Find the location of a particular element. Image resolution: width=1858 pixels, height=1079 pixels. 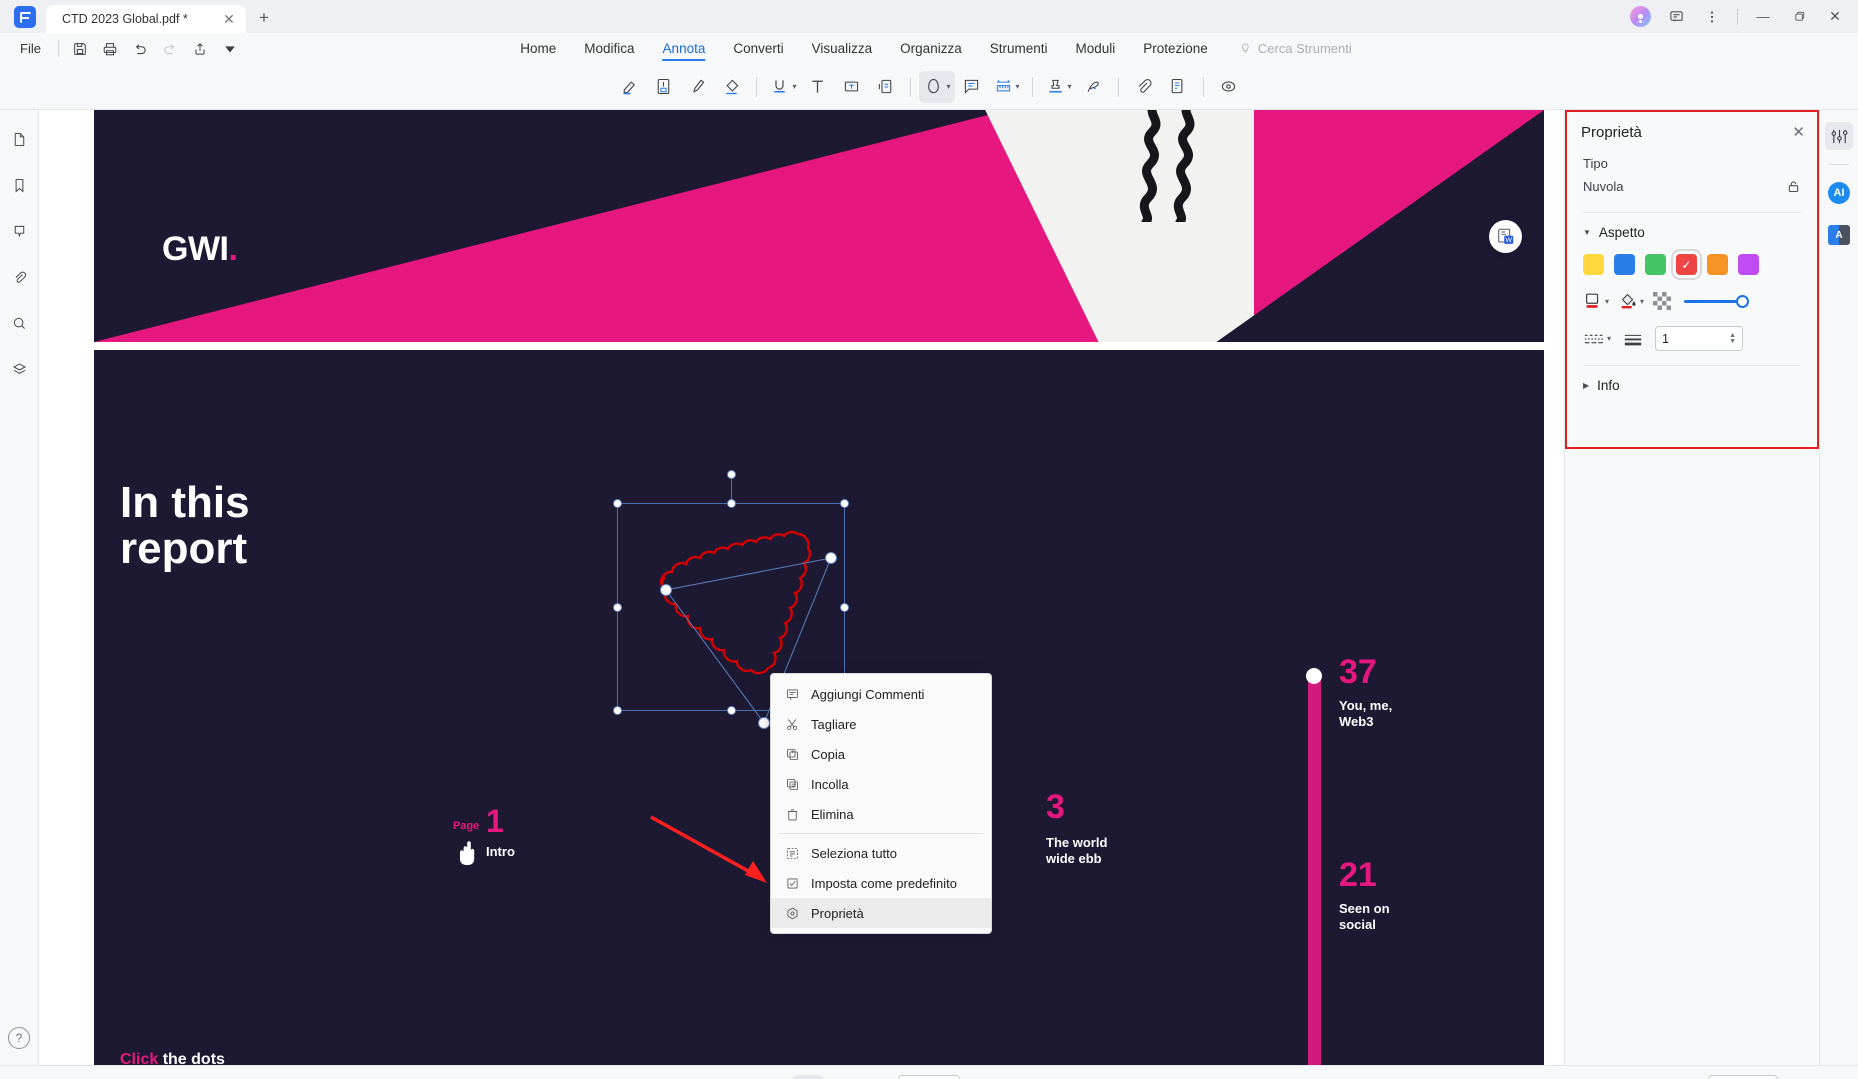

maximize-button is located at coordinates (1799, 17).